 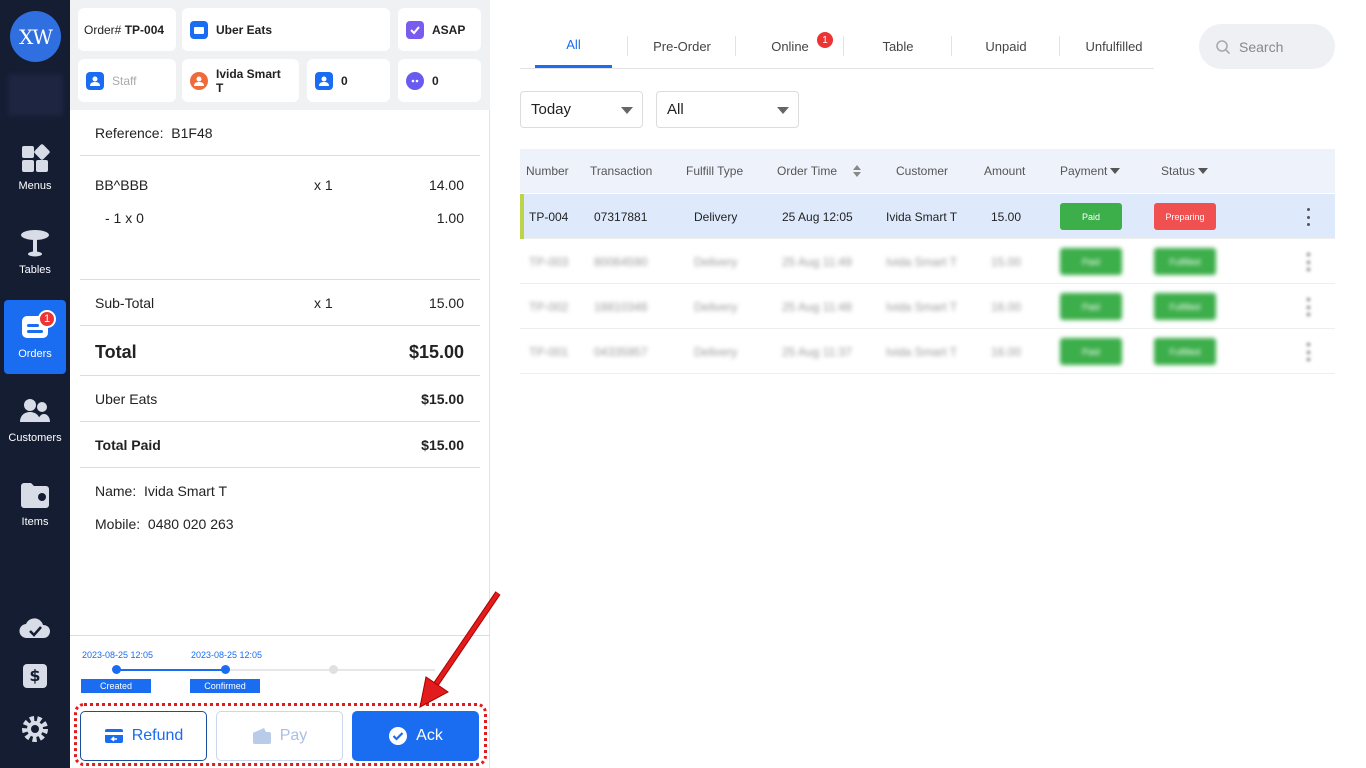 I want to click on col-transaction: Transaction, so click(x=621, y=171).